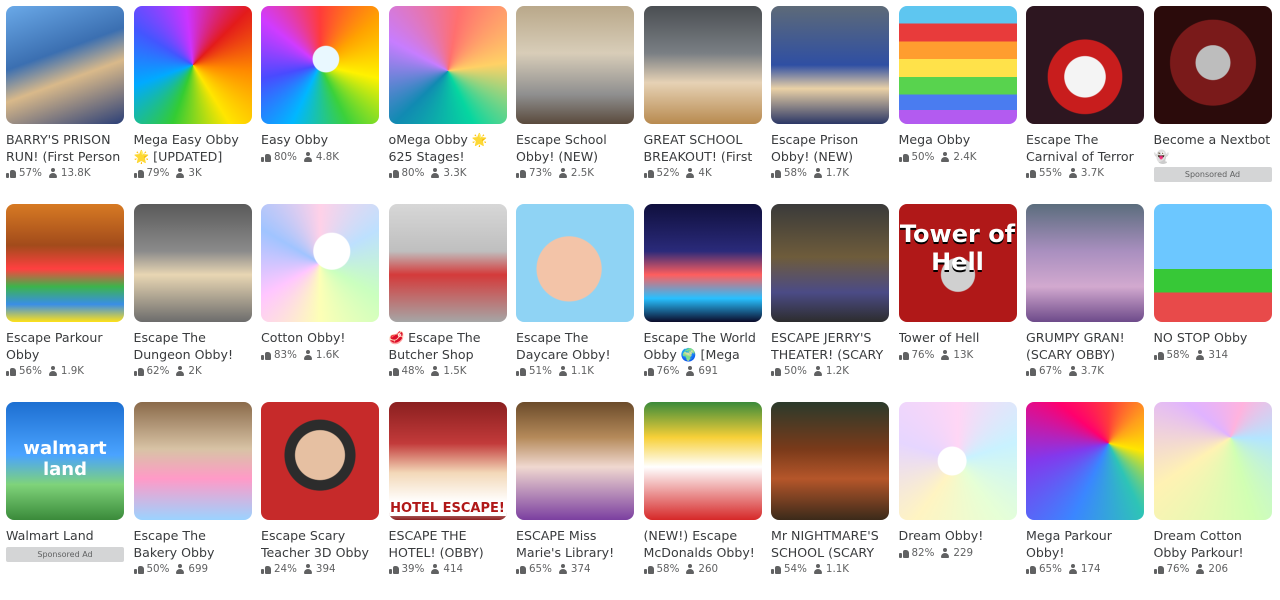  What do you see at coordinates (957, 263) in the screenshot?
I see `game-thumbnail: Tower of Hell` at bounding box center [957, 263].